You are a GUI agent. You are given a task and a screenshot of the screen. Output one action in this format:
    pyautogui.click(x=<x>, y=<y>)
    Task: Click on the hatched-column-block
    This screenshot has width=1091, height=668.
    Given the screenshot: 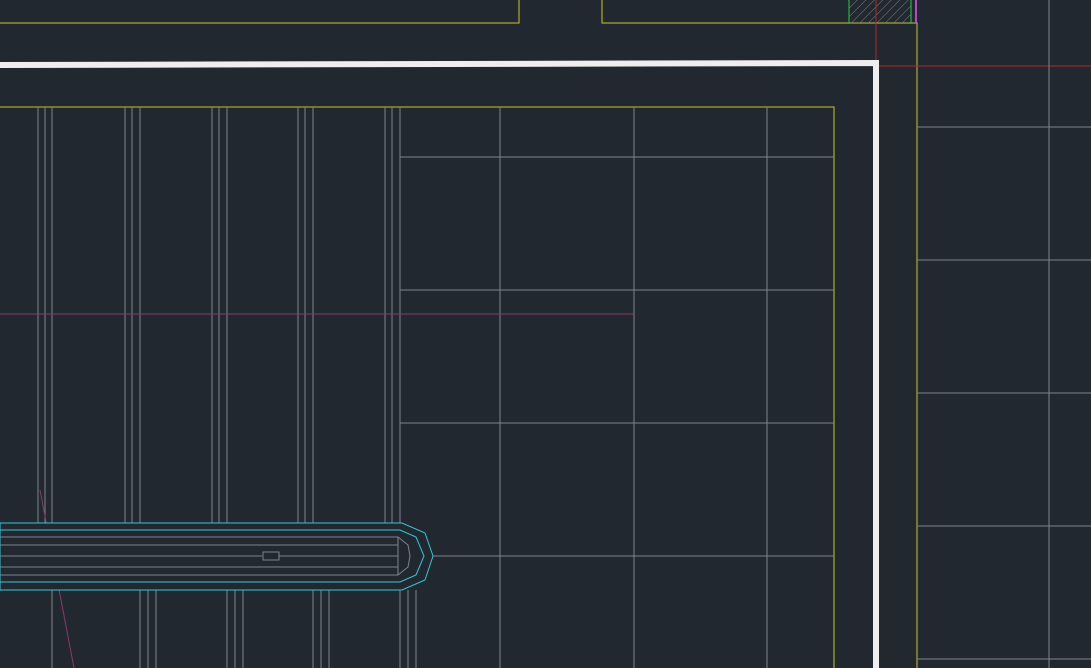 What is the action you would take?
    pyautogui.click(x=882, y=11)
    